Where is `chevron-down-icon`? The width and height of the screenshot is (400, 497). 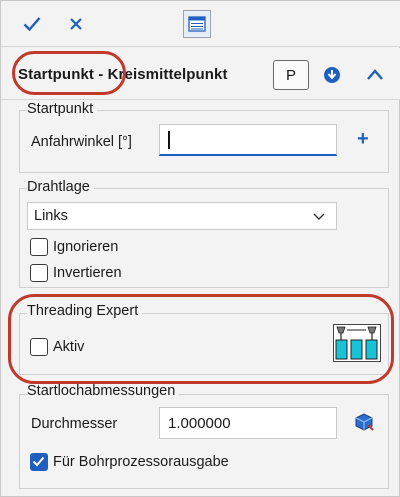
chevron-down-icon is located at coordinates (319, 216).